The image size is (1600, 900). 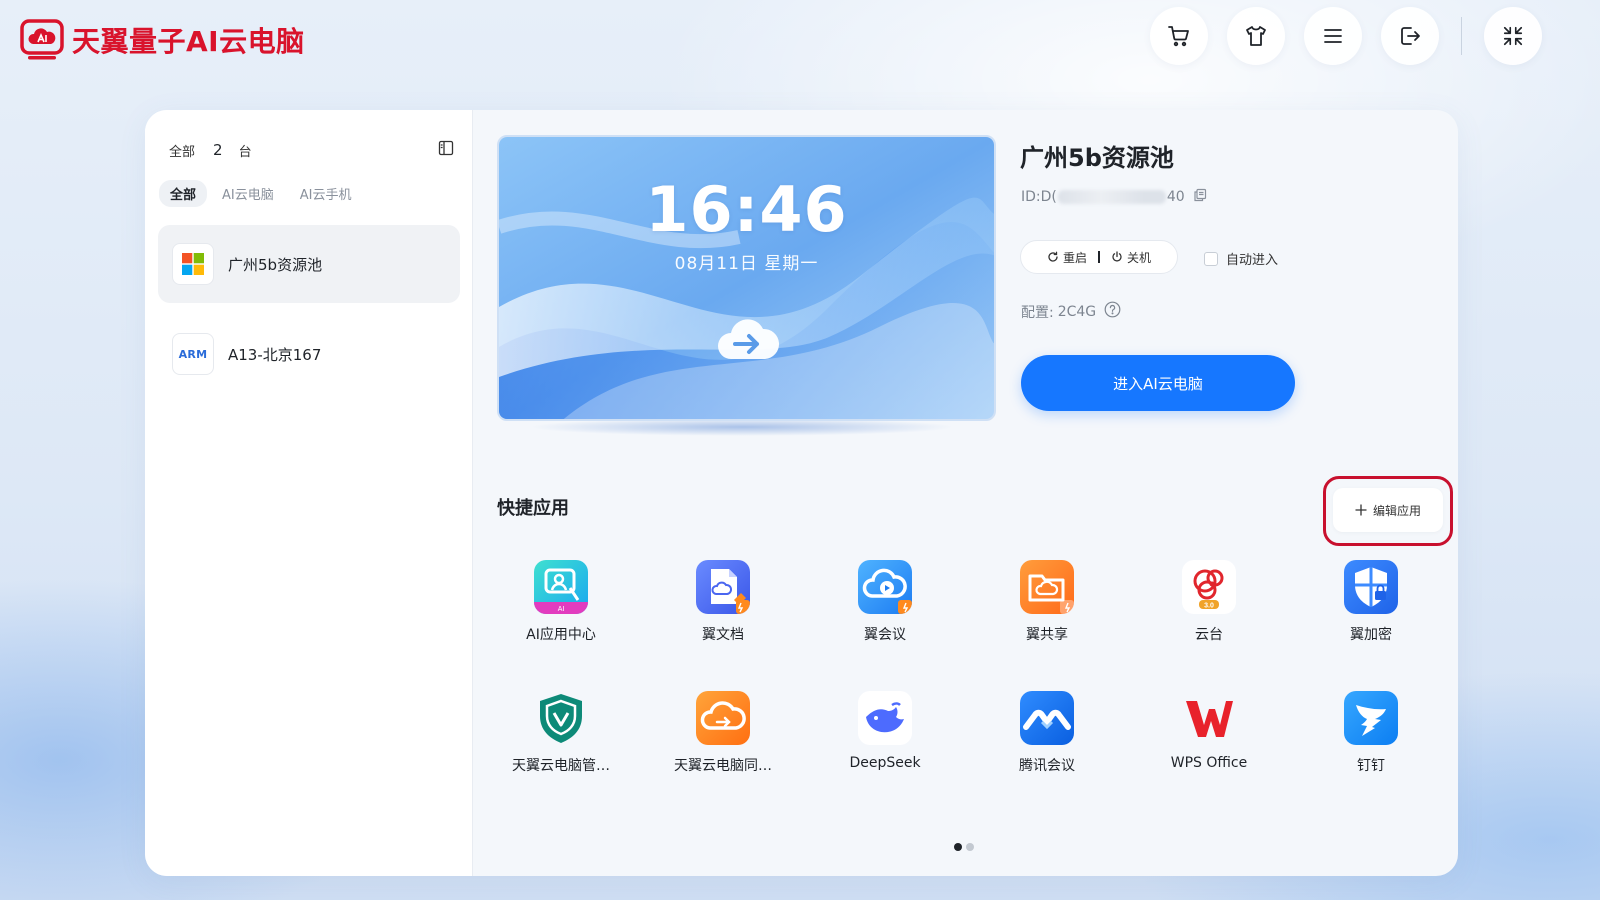 I want to click on cart-button, so click(x=1179, y=36).